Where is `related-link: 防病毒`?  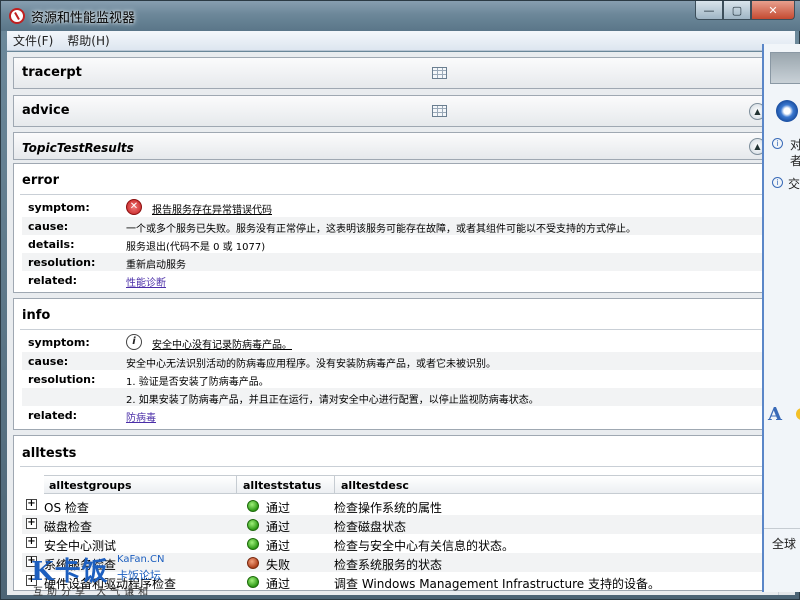
related-link: 防病毒 is located at coordinates (141, 416).